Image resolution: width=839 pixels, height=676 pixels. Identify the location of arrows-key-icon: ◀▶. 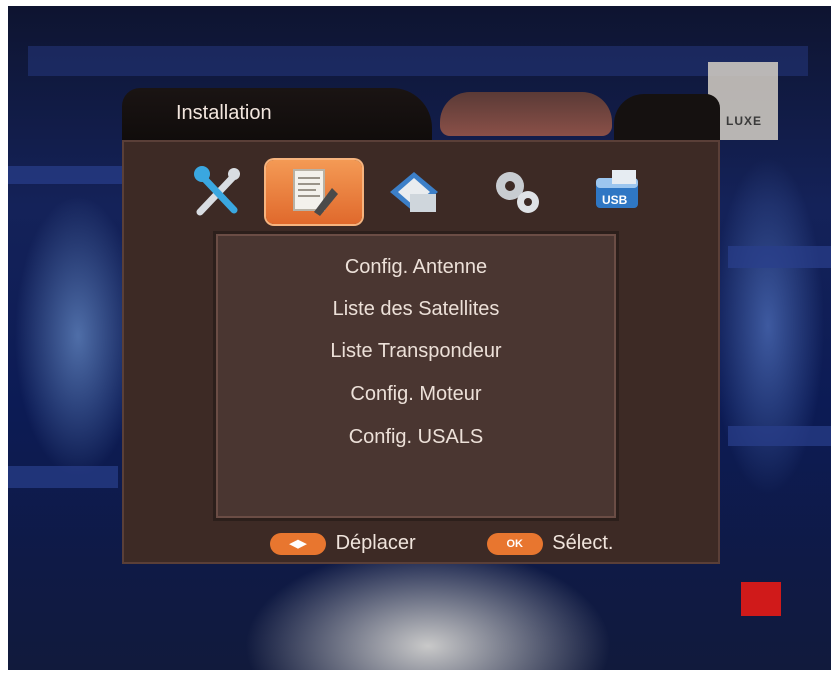
(298, 543).